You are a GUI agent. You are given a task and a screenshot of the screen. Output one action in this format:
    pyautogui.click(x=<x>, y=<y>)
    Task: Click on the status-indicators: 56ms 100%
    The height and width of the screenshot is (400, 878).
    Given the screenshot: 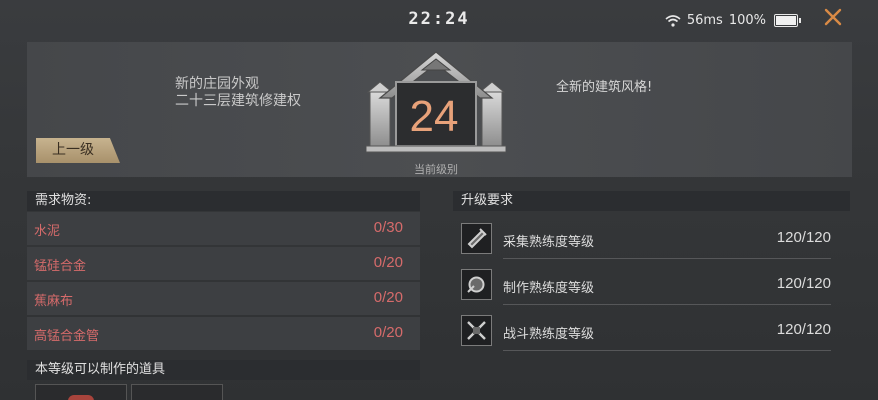 What is the action you would take?
    pyautogui.click(x=733, y=20)
    